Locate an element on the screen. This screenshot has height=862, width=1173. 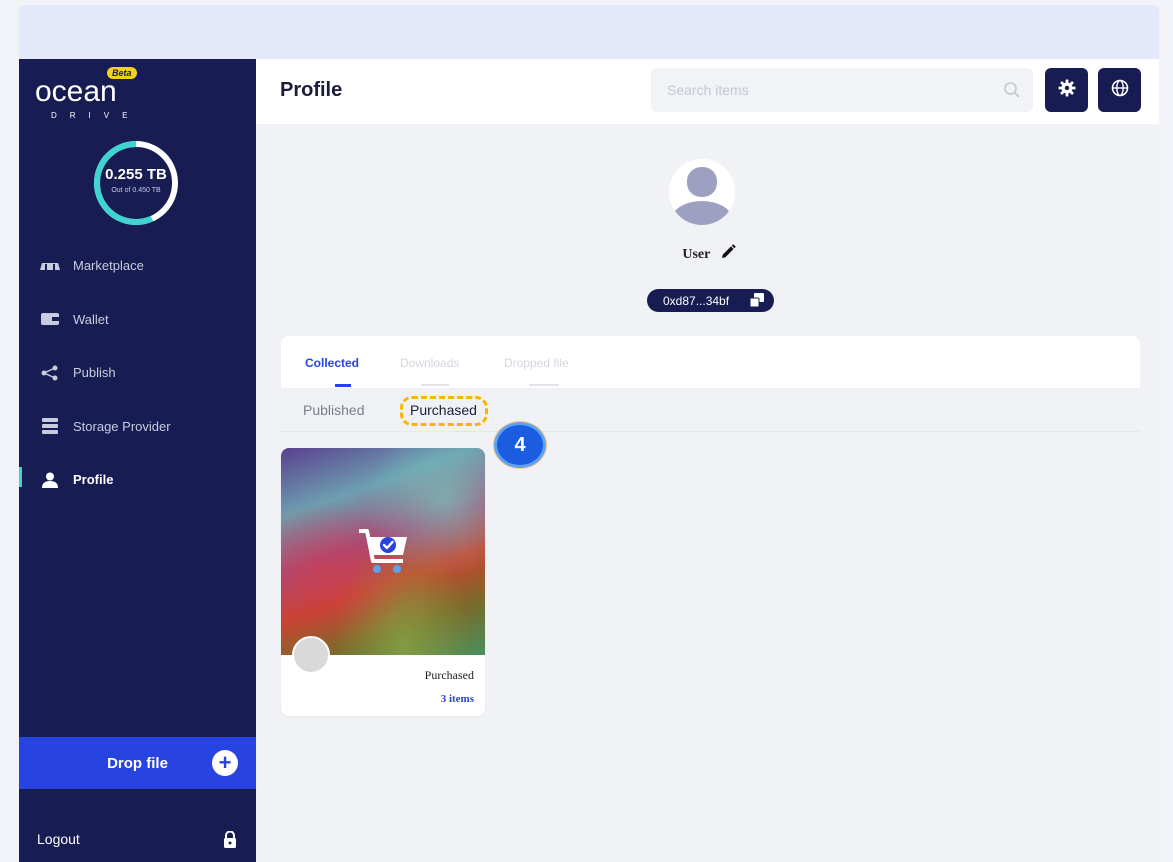
marketplace-icon is located at coordinates (50, 266).